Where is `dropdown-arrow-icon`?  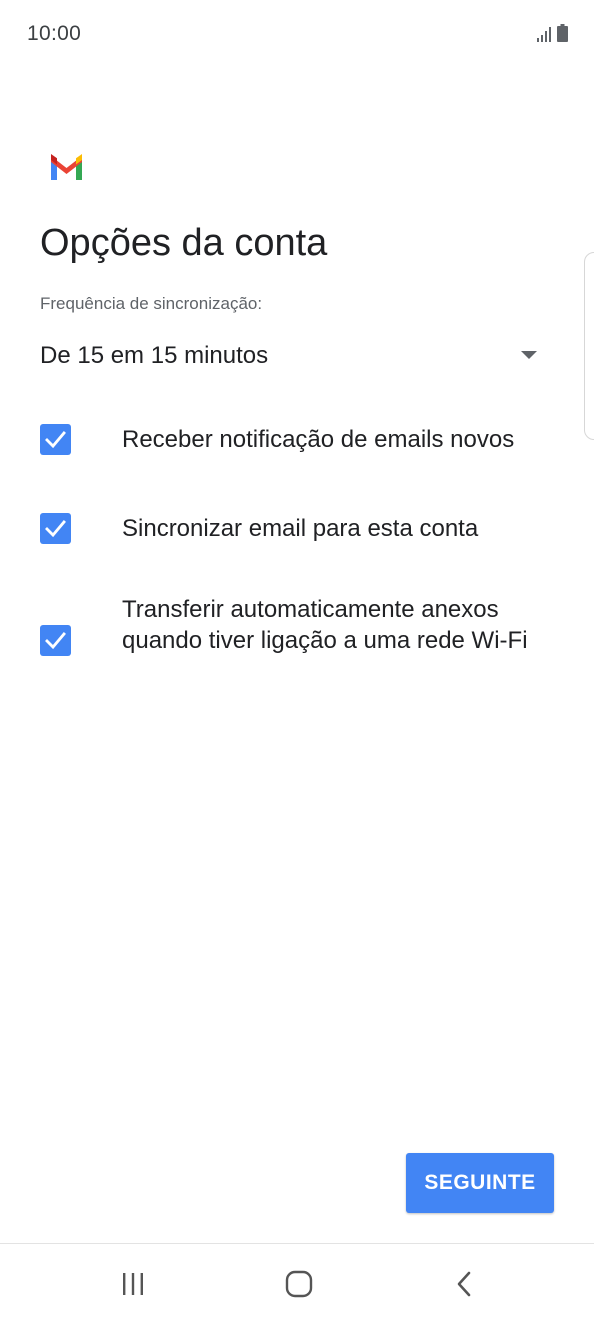 dropdown-arrow-icon is located at coordinates (529, 355).